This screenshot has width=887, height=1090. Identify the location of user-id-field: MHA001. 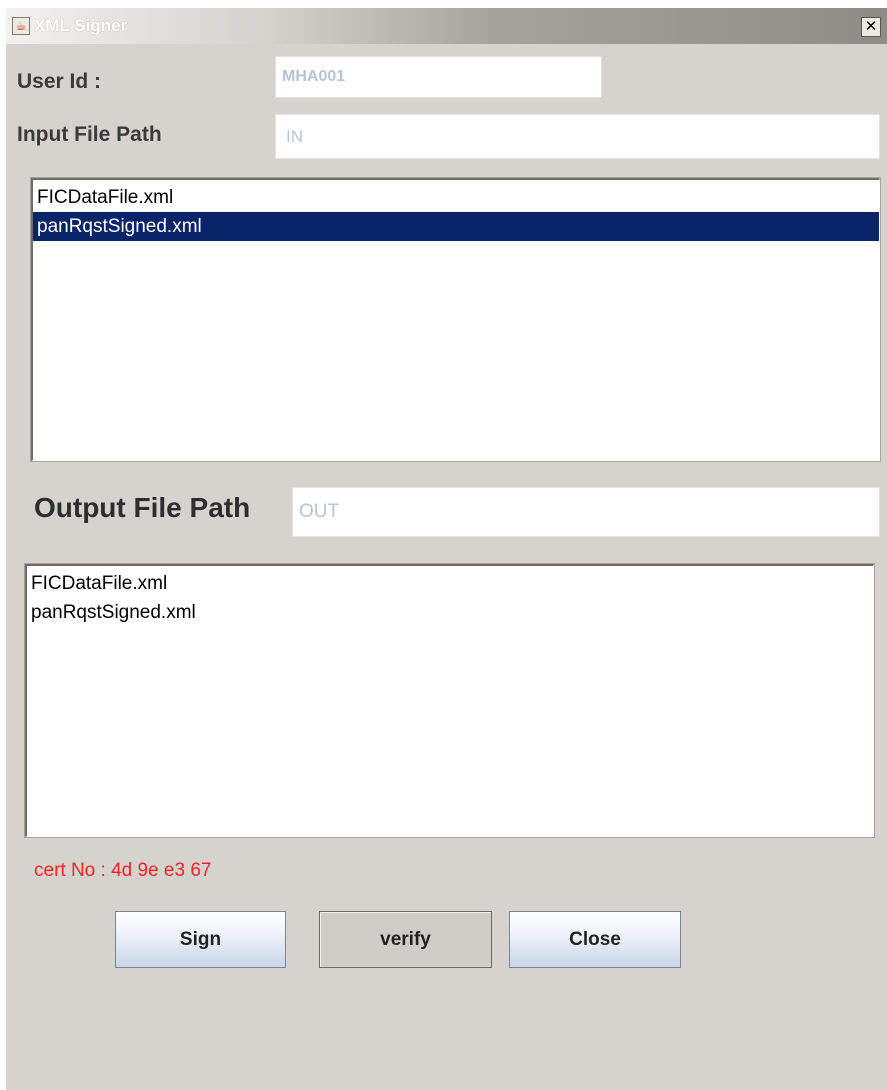
(438, 77).